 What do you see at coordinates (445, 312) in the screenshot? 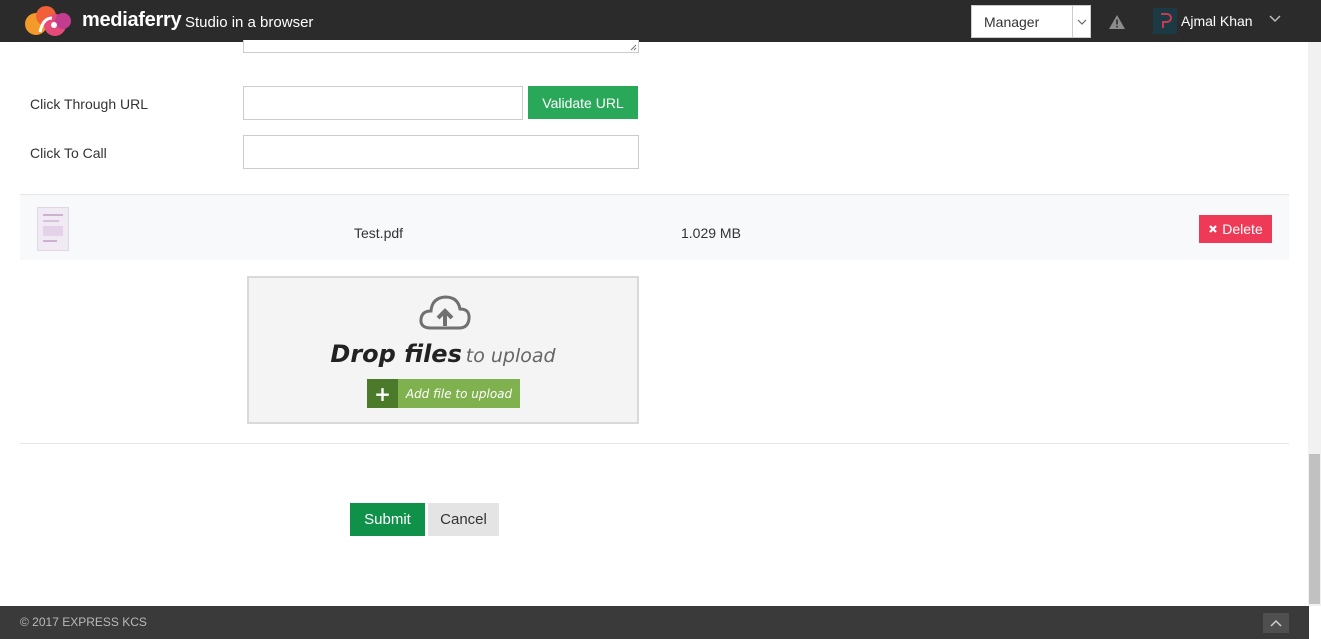
I see `cloud-upload-icon` at bounding box center [445, 312].